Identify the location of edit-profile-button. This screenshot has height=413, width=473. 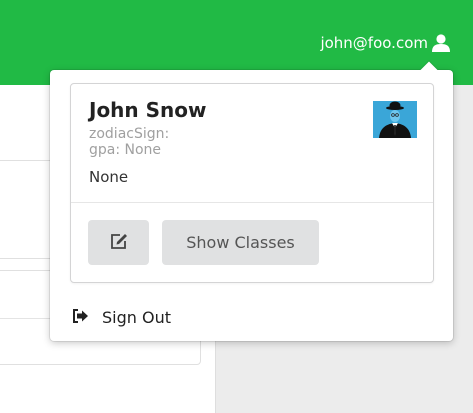
(118, 242).